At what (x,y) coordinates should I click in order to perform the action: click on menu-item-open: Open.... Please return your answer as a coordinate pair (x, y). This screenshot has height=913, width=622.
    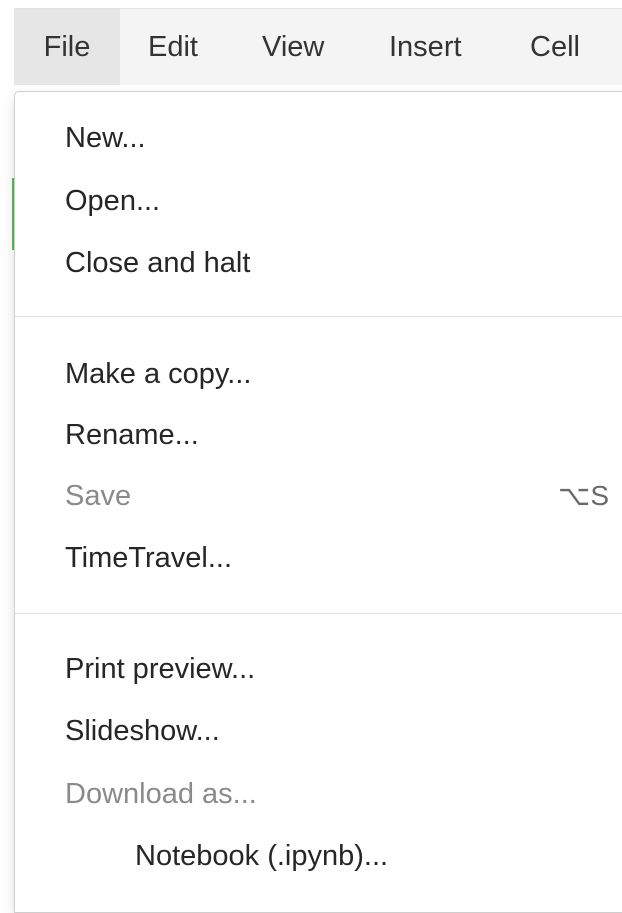
    Looking at the image, I should click on (340, 201).